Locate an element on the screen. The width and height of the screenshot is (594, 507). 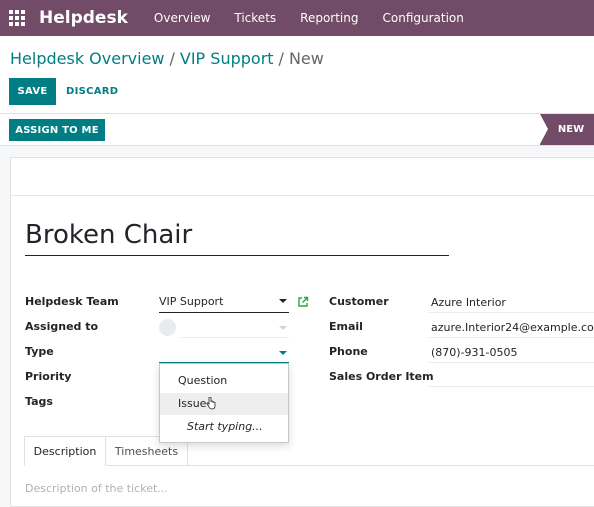
ticket-title-input: Broken Chair is located at coordinates (237, 237).